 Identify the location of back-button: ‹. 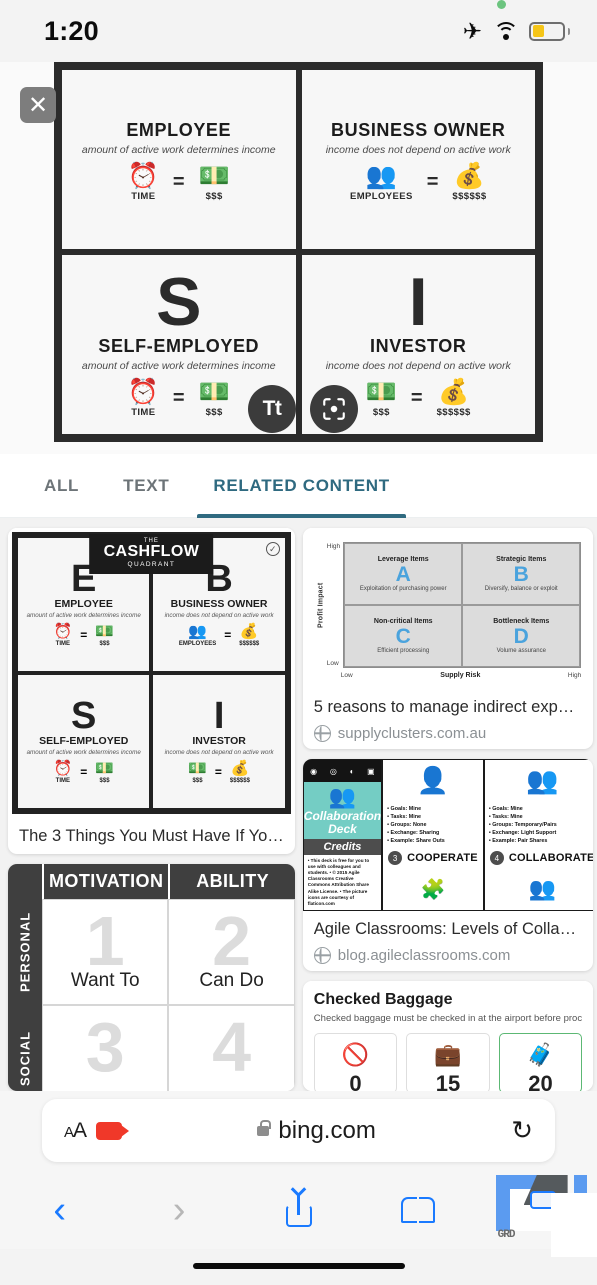
(59, 1210).